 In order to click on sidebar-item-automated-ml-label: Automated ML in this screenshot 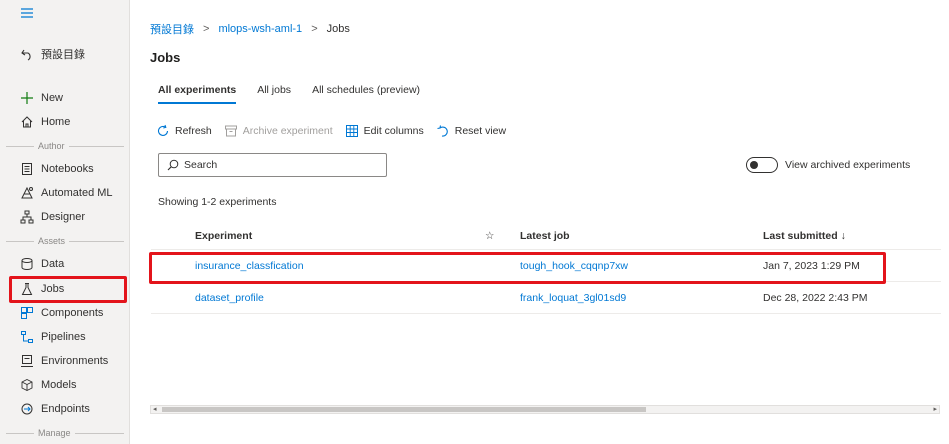, I will do `click(77, 193)`.